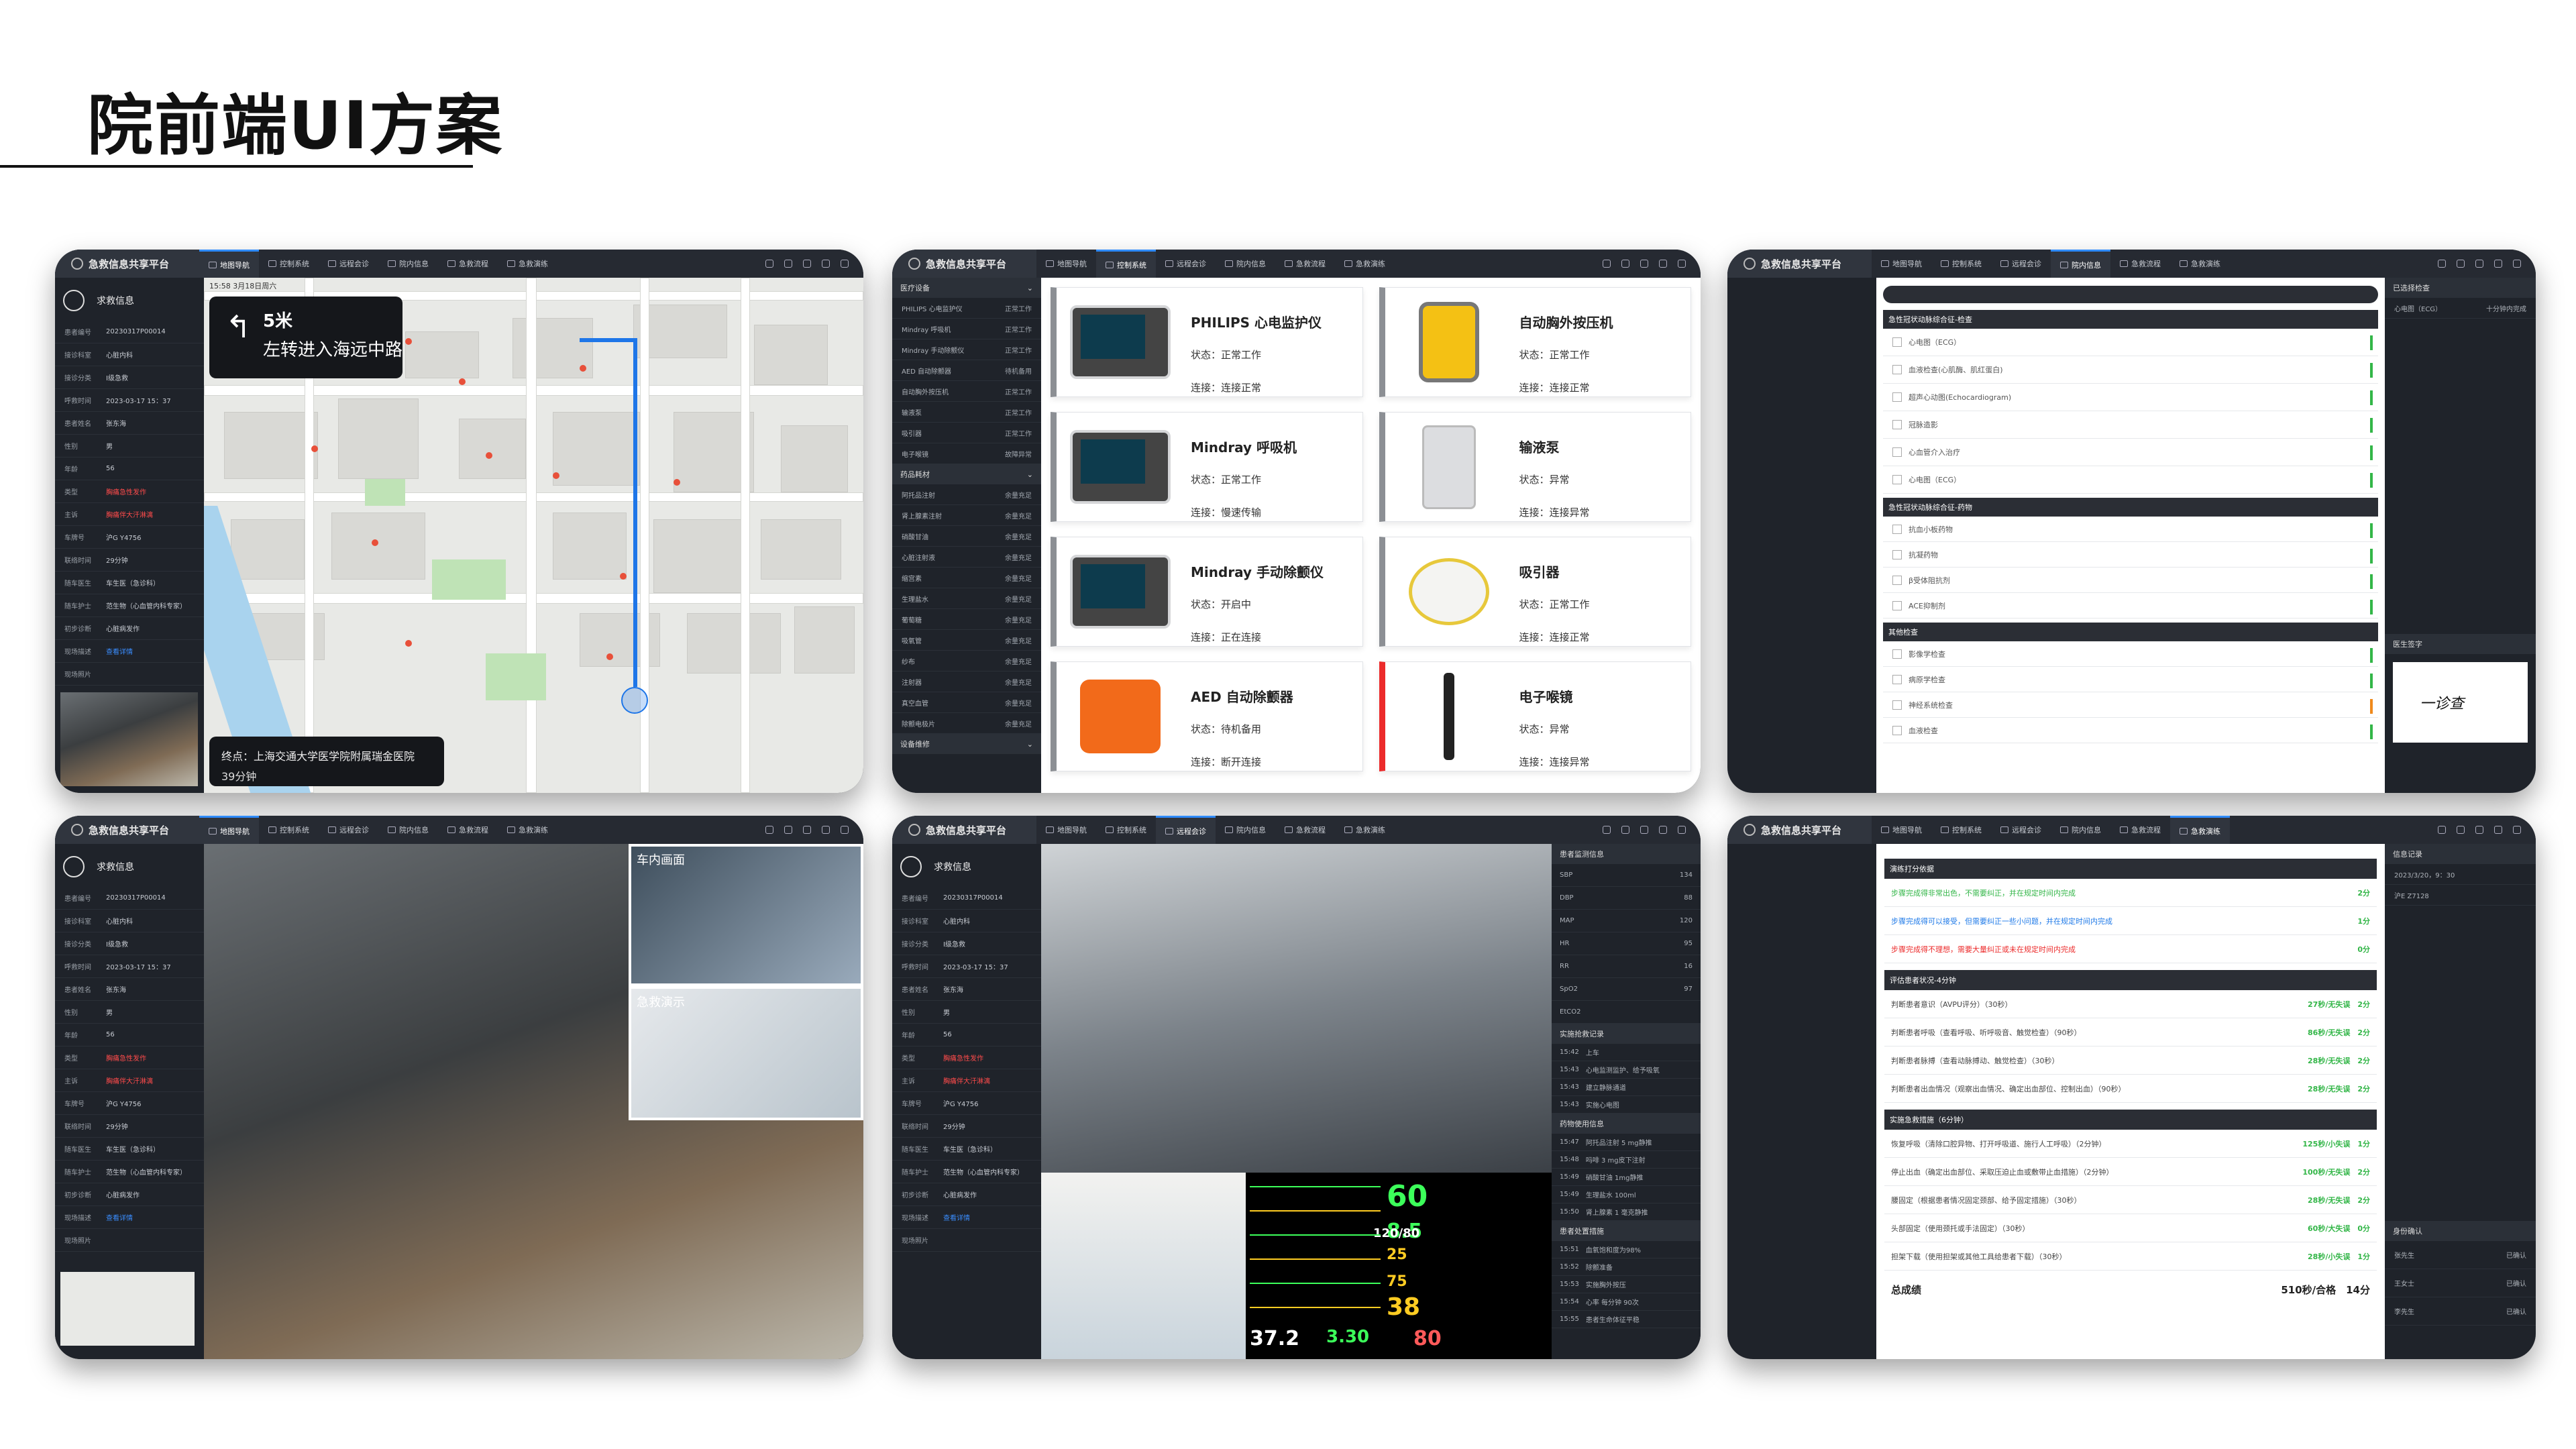 The width and height of the screenshot is (2576, 1449). Describe the element at coordinates (2130, 606) in the screenshot. I see `checklist-item: ACE抑制剂` at that location.